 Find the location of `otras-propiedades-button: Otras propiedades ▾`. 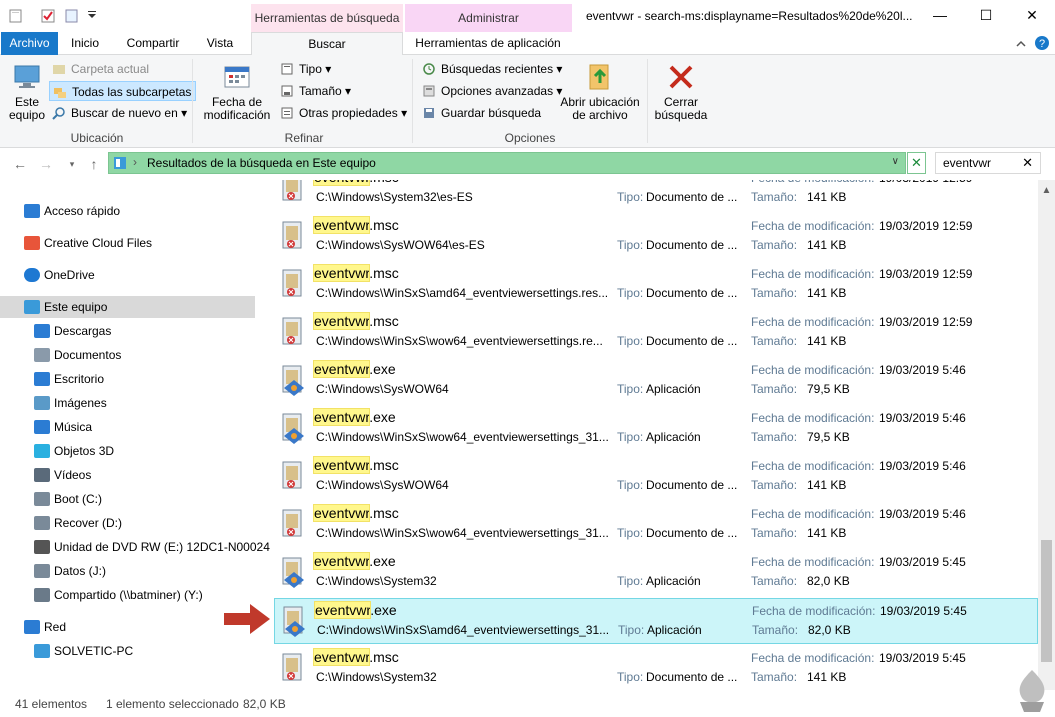

otras-propiedades-button: Otras propiedades ▾ is located at coordinates (342, 113).